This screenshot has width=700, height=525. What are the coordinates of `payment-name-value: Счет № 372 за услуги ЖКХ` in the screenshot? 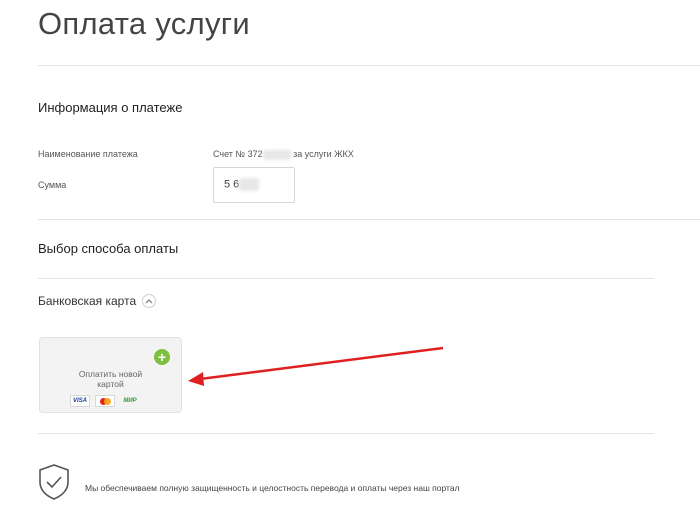 It's located at (283, 154).